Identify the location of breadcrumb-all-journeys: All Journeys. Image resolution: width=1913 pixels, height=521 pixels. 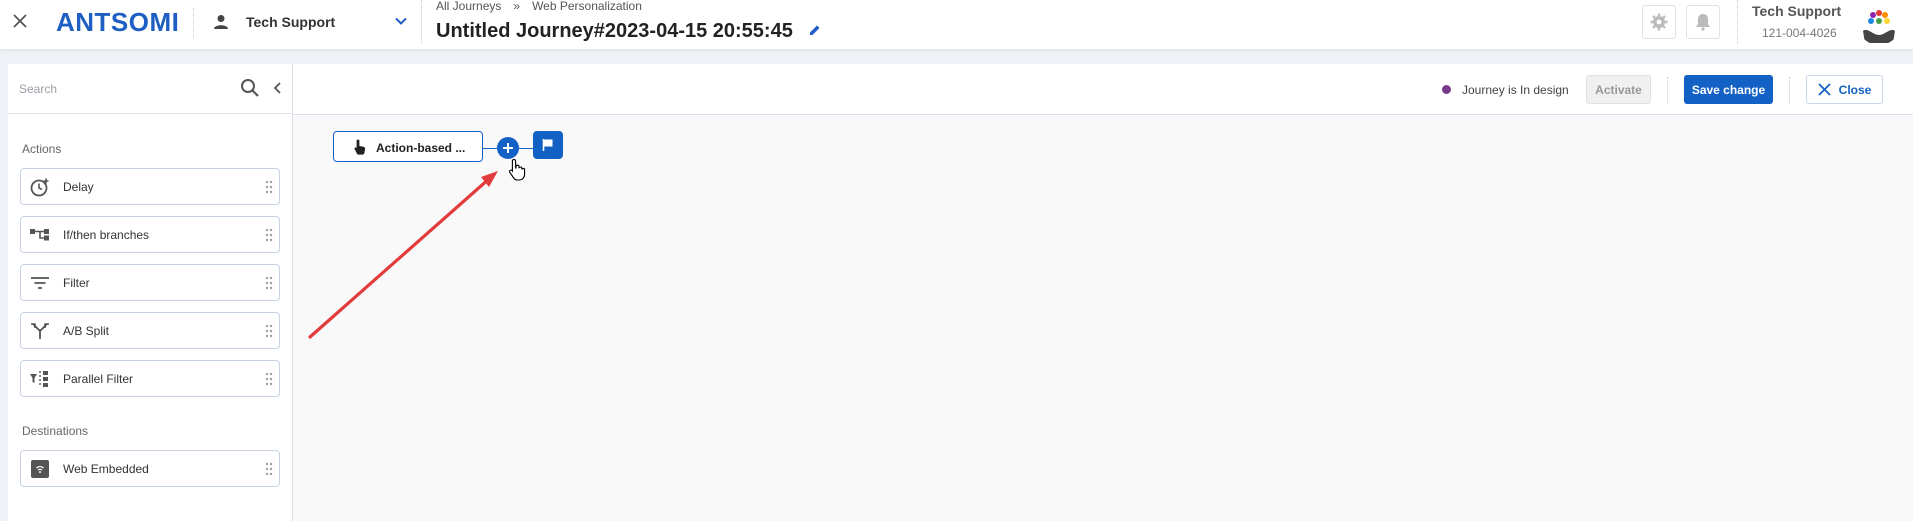
(468, 6).